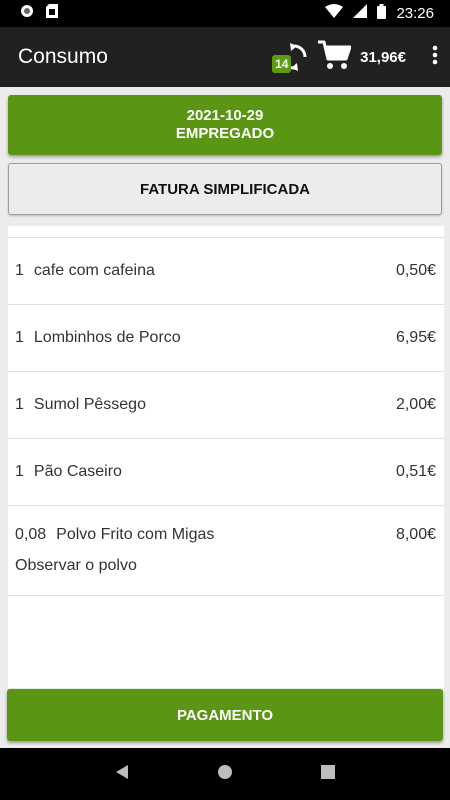  I want to click on cart-icon, so click(334, 57).